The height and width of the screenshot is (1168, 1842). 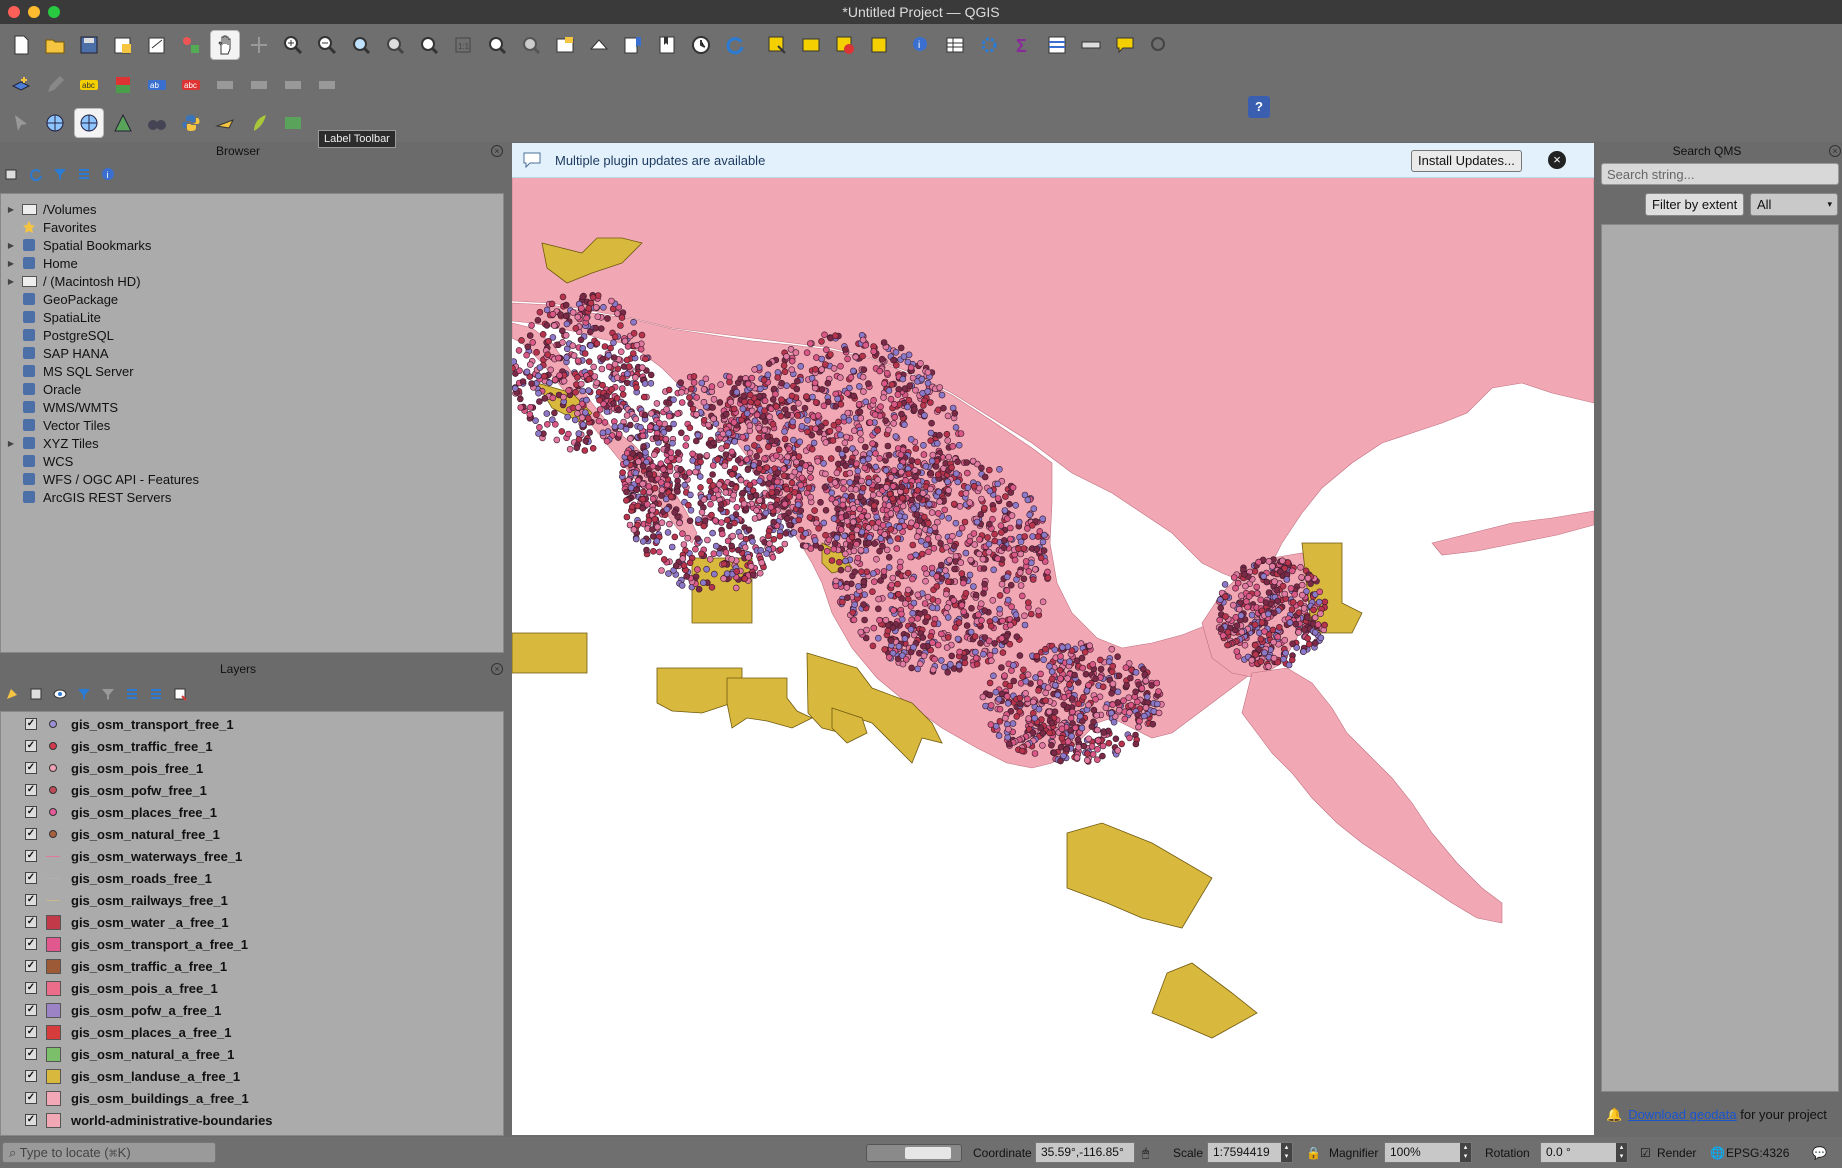 I want to click on magnifier-spin-icon: ▴ ▾, so click(x=1465, y=1152).